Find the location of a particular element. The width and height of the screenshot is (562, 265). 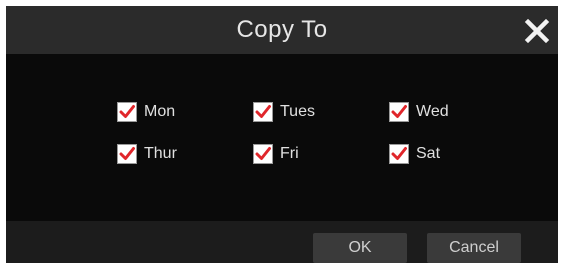

day-option-fri: Fri is located at coordinates (276, 154).